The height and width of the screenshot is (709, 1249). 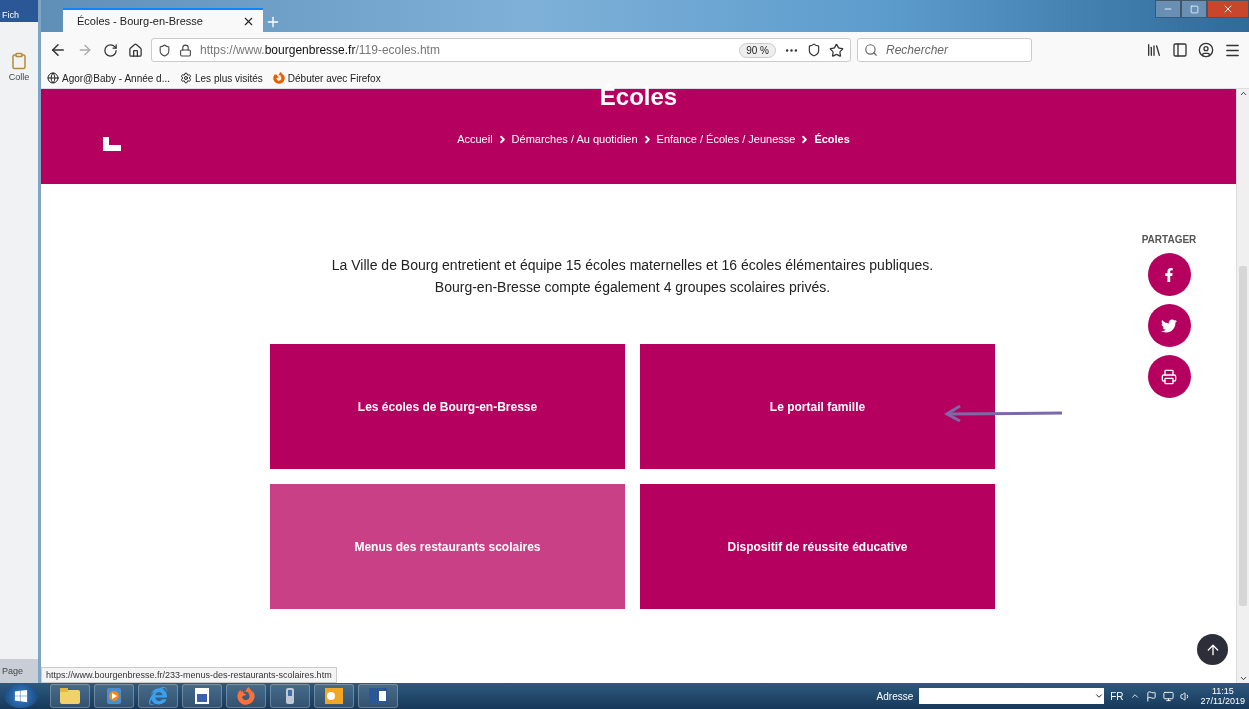 What do you see at coordinates (326, 78) in the screenshot?
I see `bookmark-link: Débuter avec Firefox` at bounding box center [326, 78].